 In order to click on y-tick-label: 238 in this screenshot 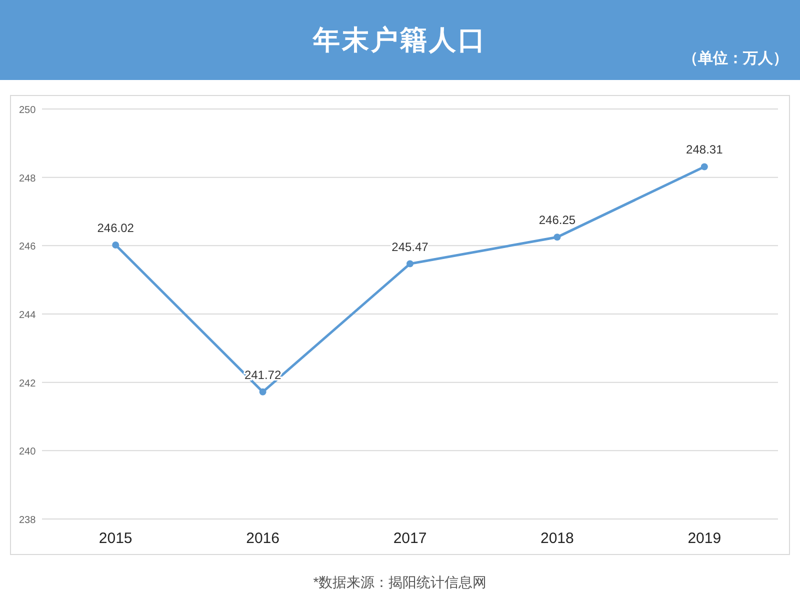, I will do `click(27, 520)`.